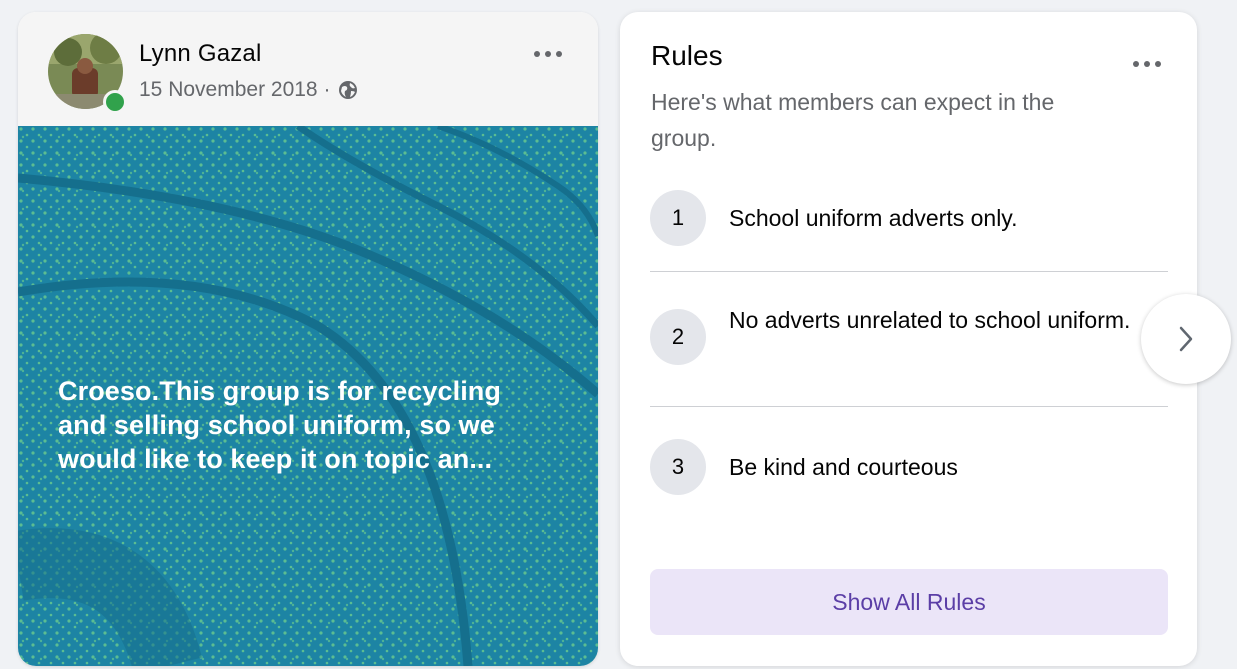 This screenshot has height=669, width=1237. I want to click on post-date: 15 November 2018 ·, so click(248, 90).